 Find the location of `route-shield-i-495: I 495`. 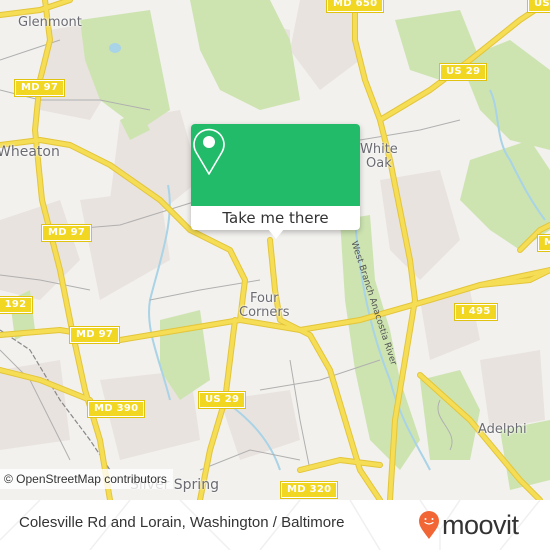

route-shield-i-495: I 495 is located at coordinates (476, 312).